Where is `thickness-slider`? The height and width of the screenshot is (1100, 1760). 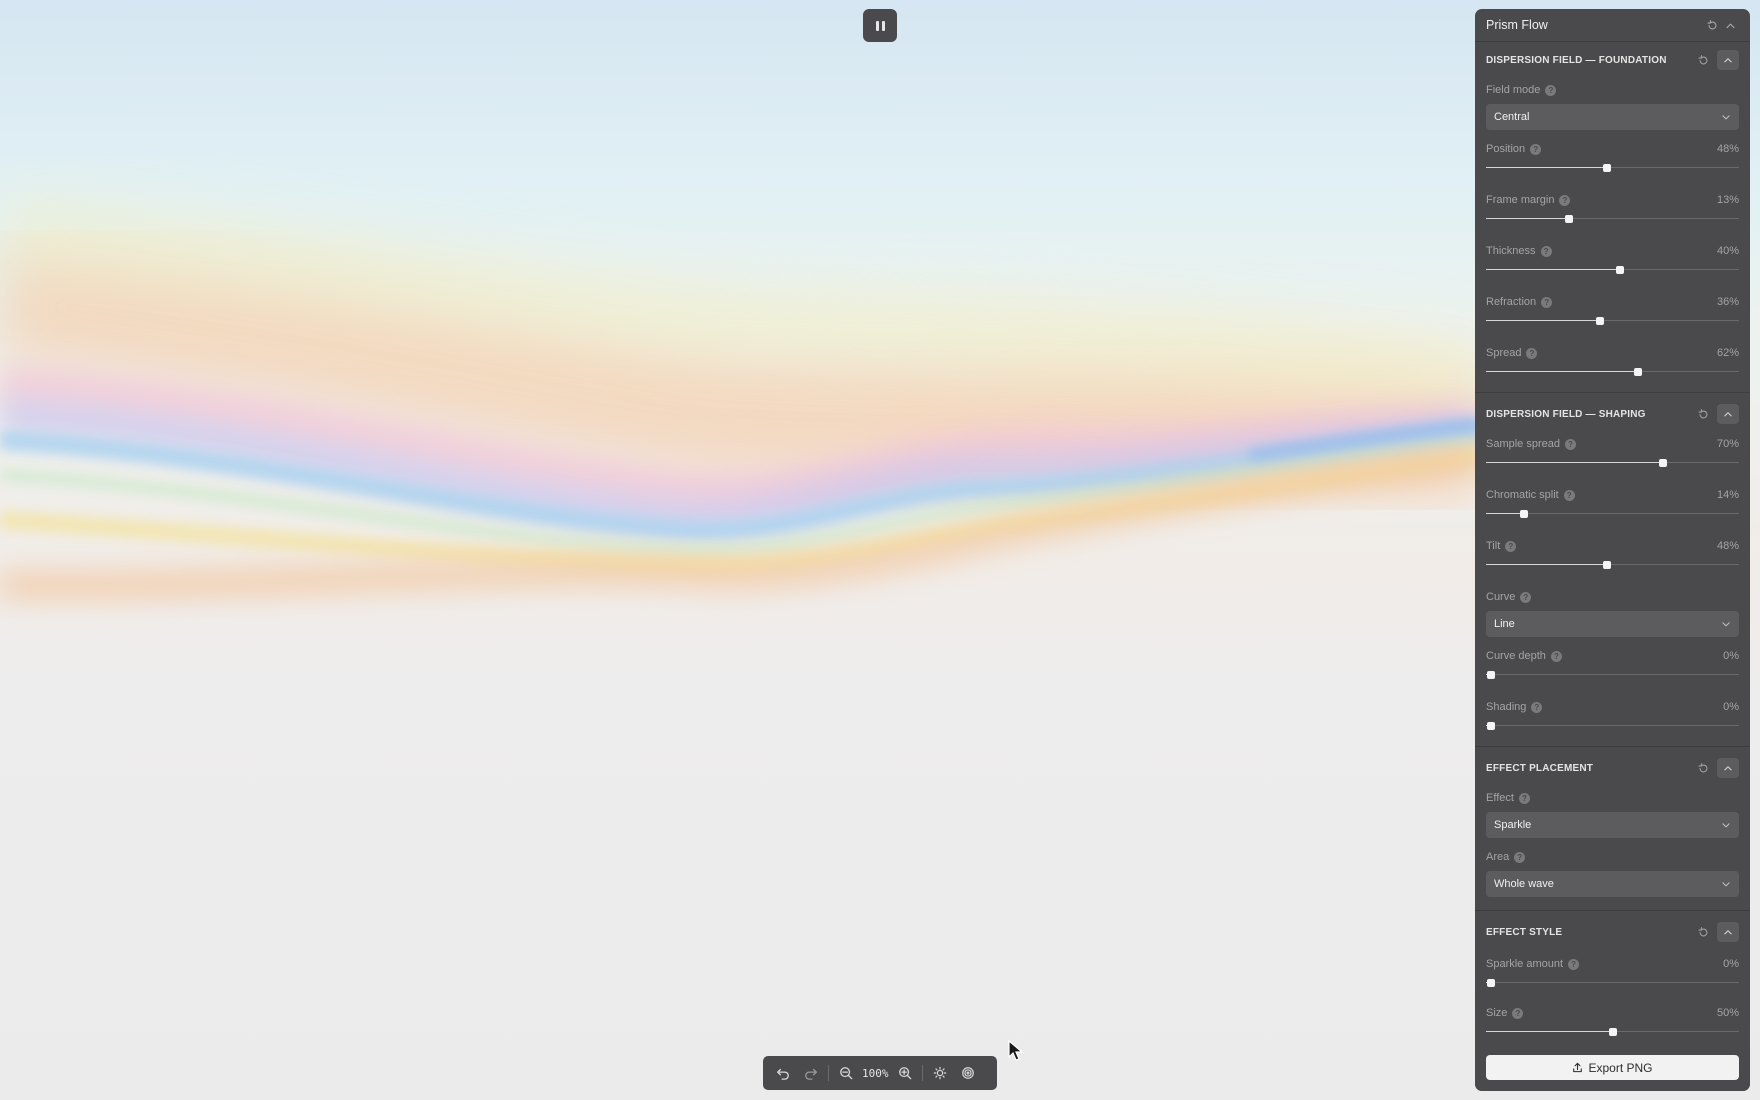
thickness-slider is located at coordinates (1612, 270).